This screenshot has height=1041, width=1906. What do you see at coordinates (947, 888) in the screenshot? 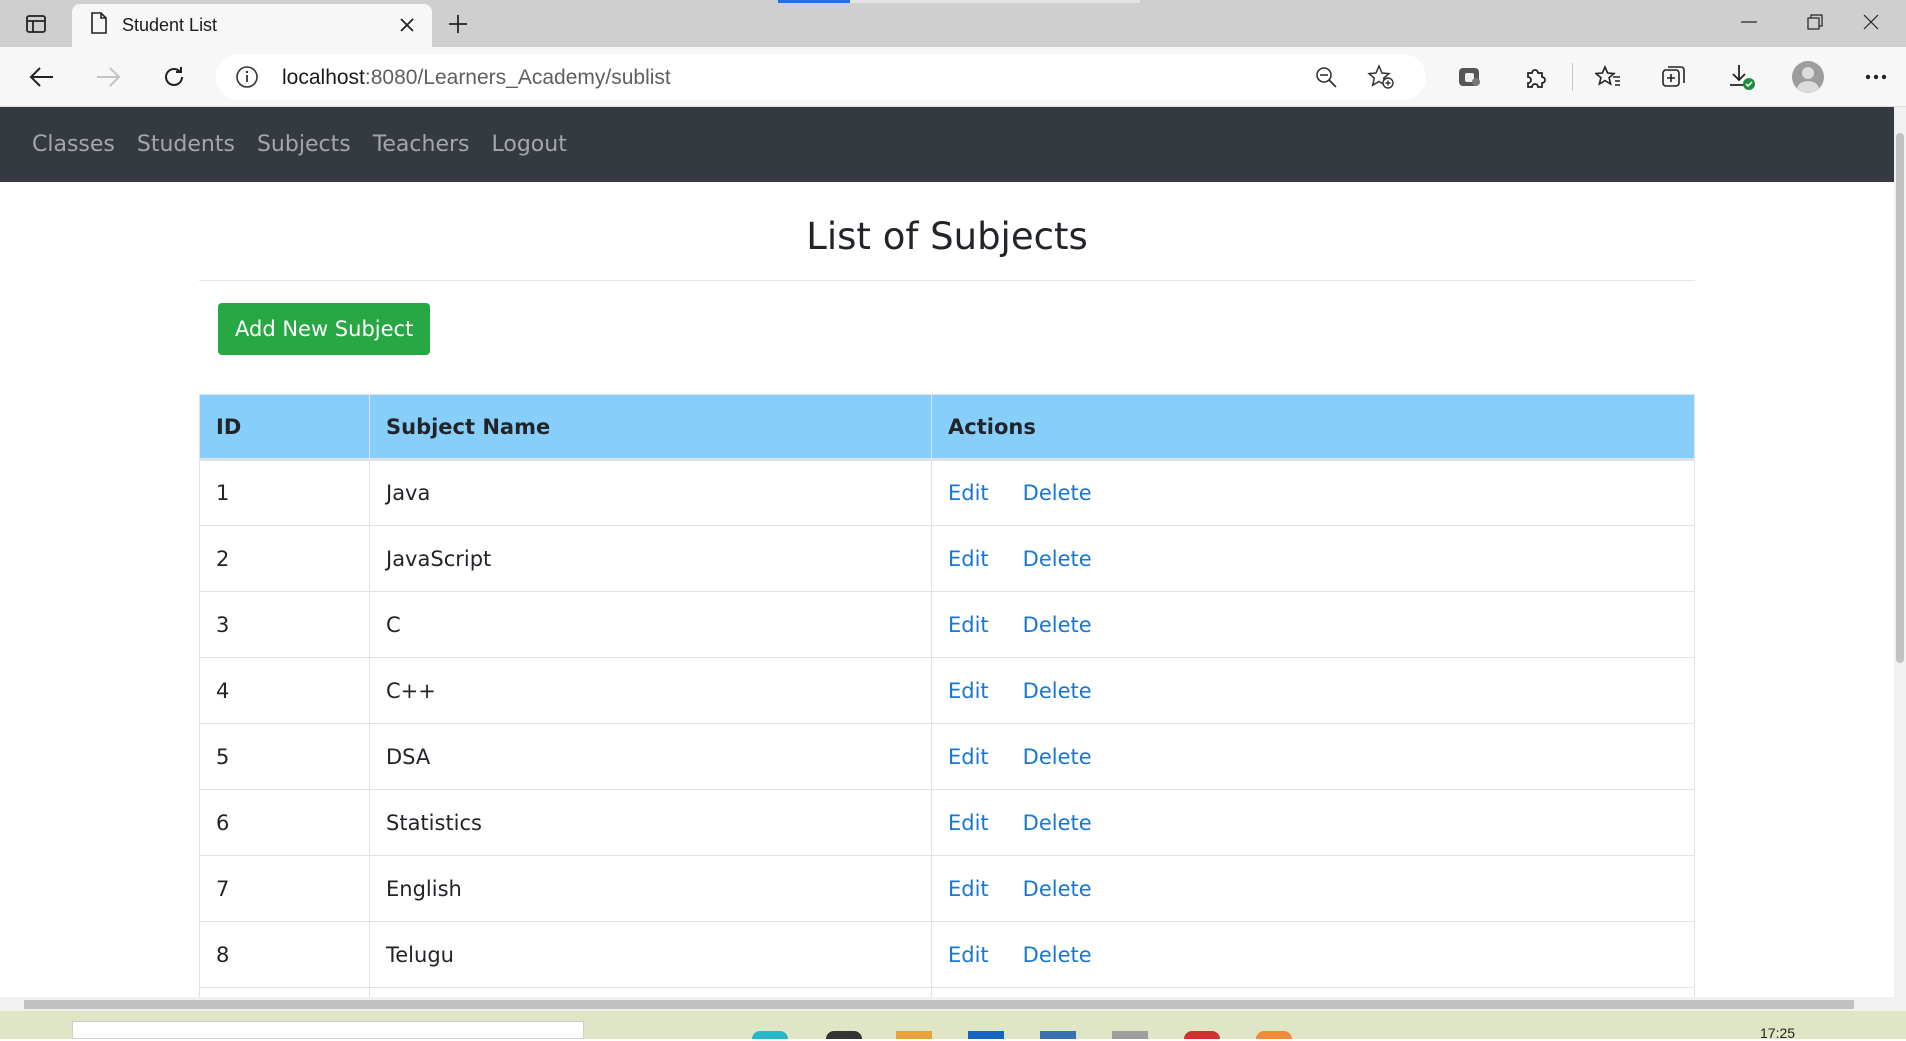
I see `table-row: 7 English Edit Delete` at bounding box center [947, 888].